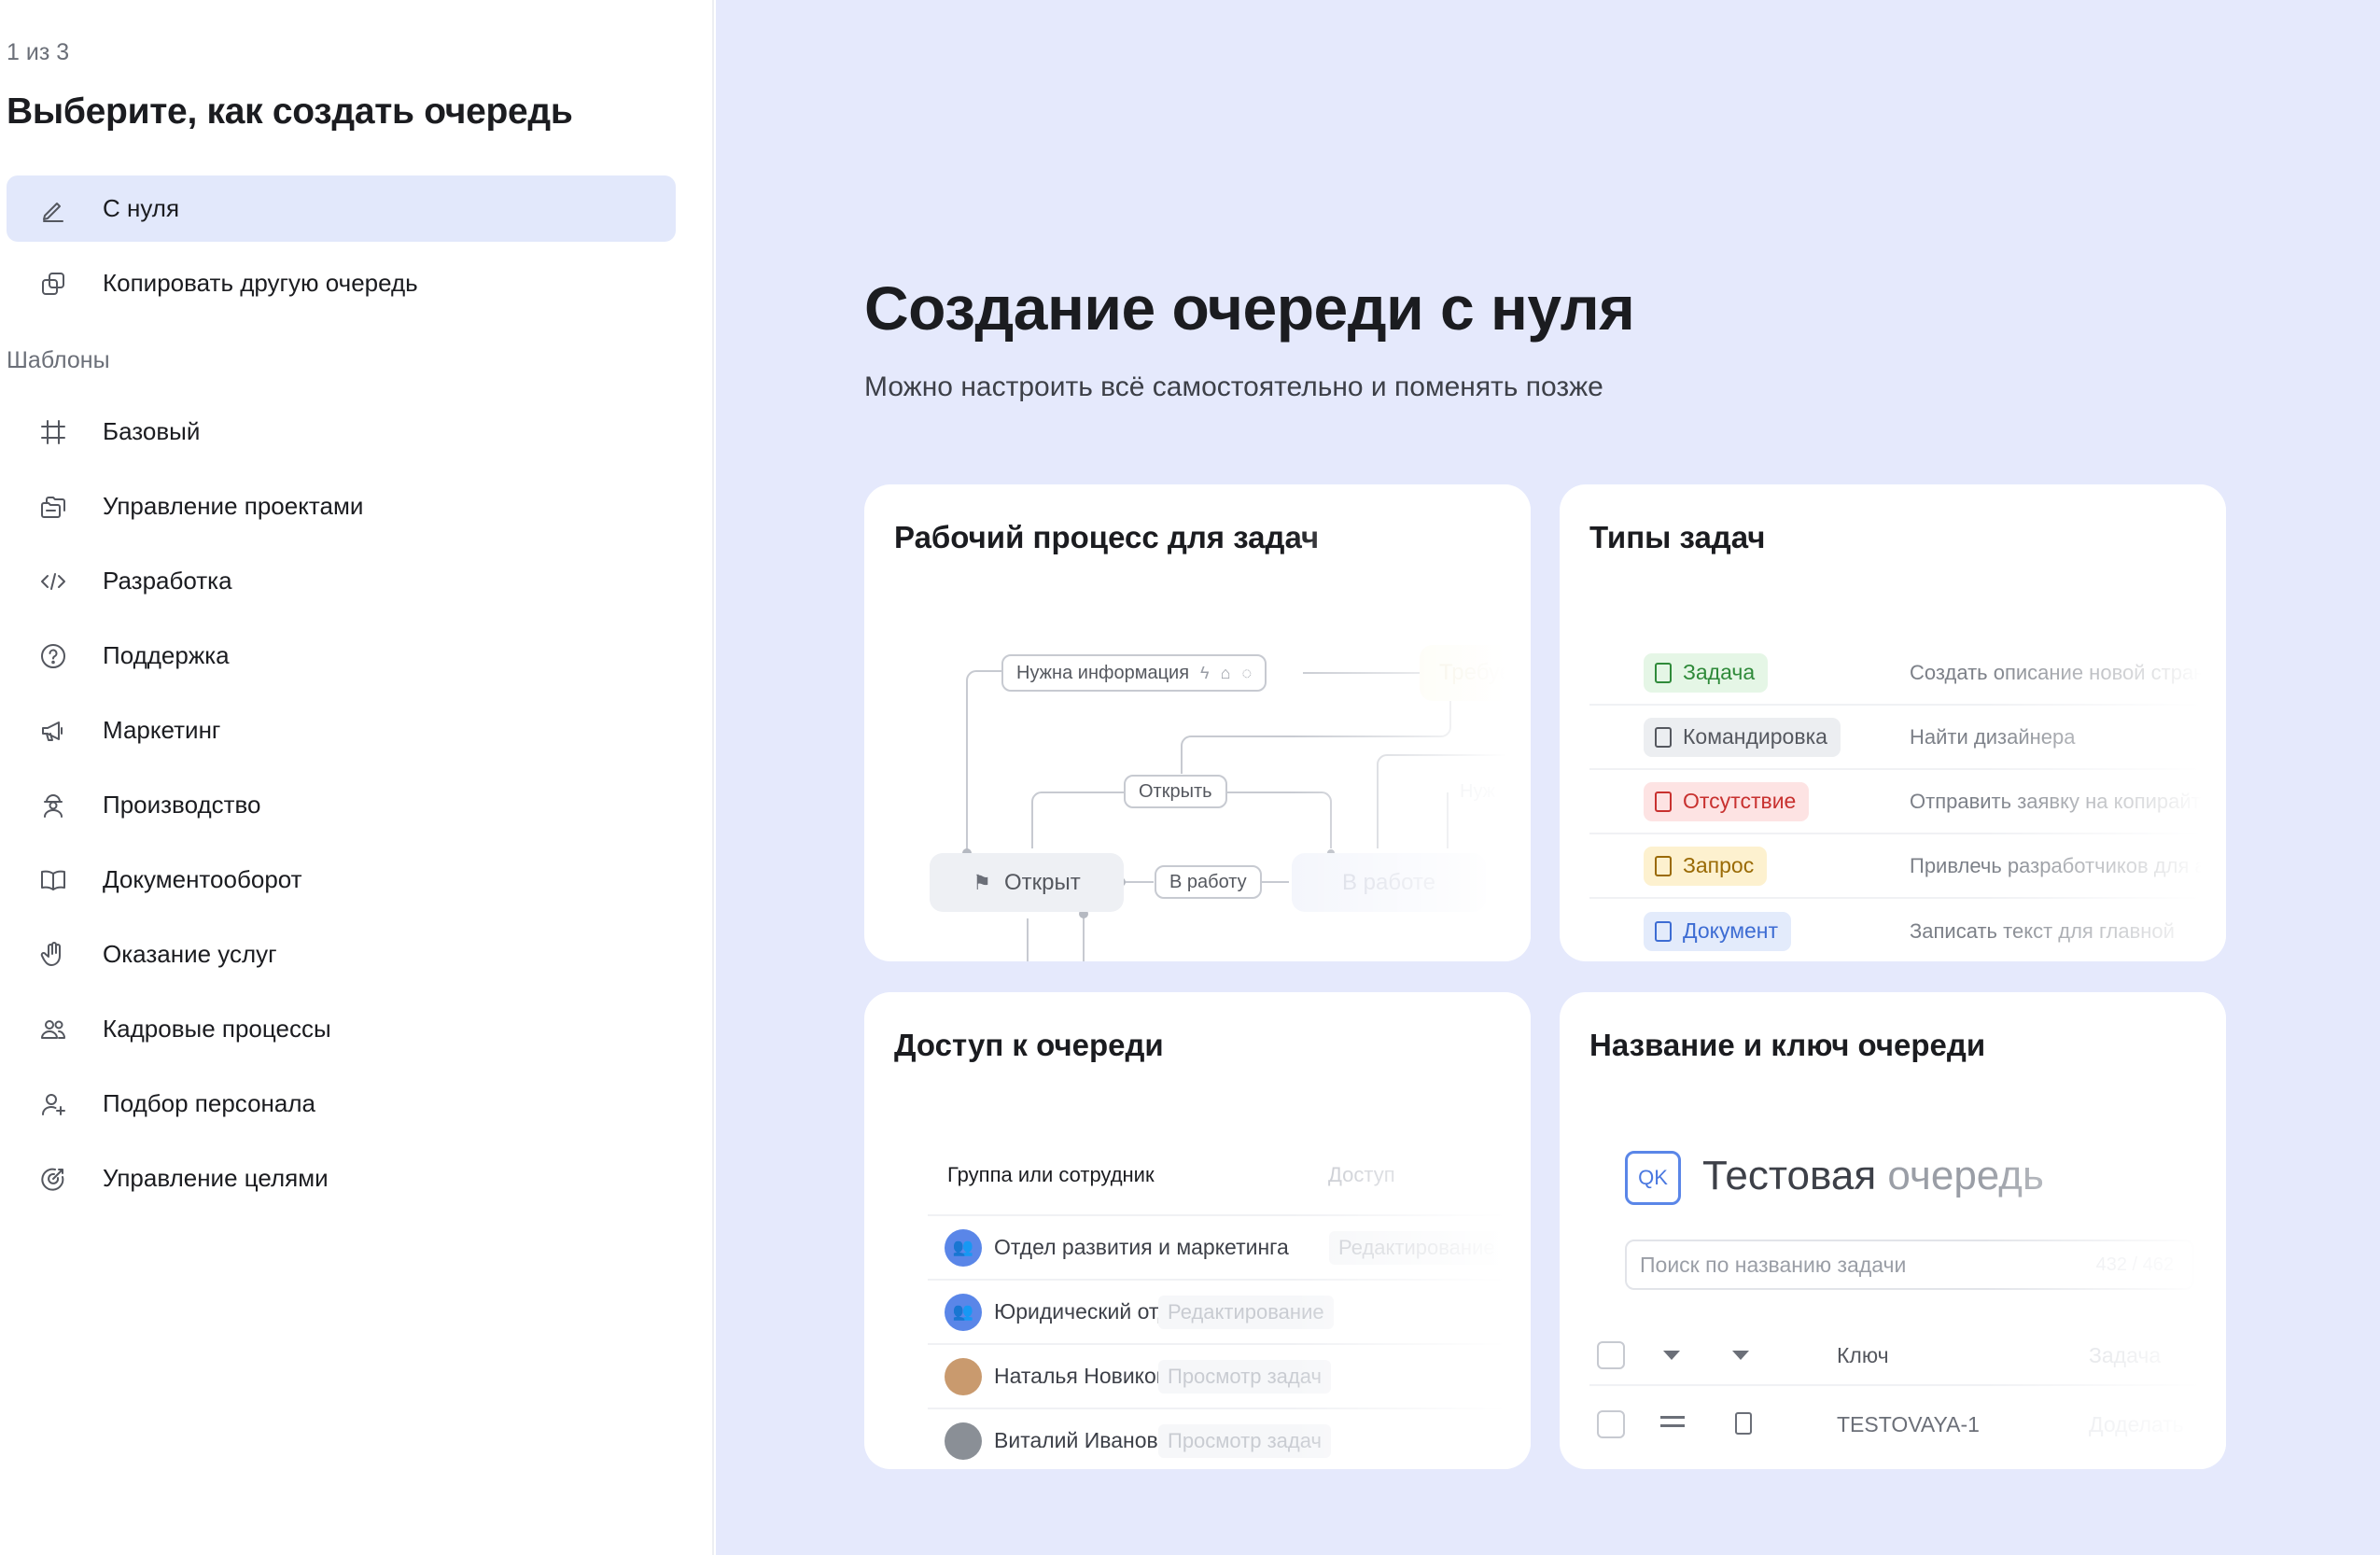 The height and width of the screenshot is (1555, 2380). What do you see at coordinates (2068, 865) in the screenshot?
I see `task-example: Привлечь разработчиков для ана` at bounding box center [2068, 865].